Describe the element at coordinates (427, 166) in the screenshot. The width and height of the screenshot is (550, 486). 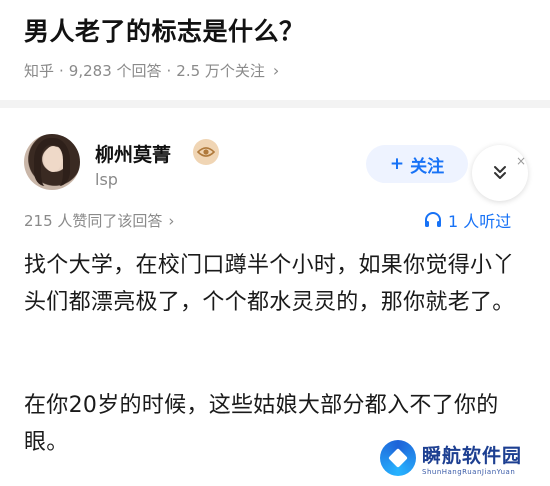
I see `follow-label: 关注` at that location.